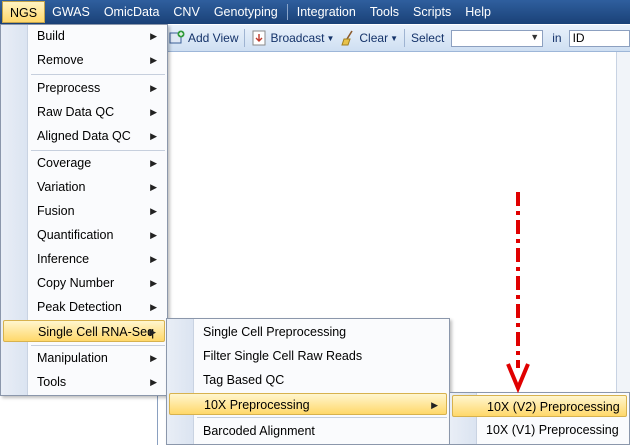 The image size is (630, 445). Describe the element at coordinates (84, 307) in the screenshot. I see `ngs-menu-item-peak-detection: Peak Detection ▶` at that location.